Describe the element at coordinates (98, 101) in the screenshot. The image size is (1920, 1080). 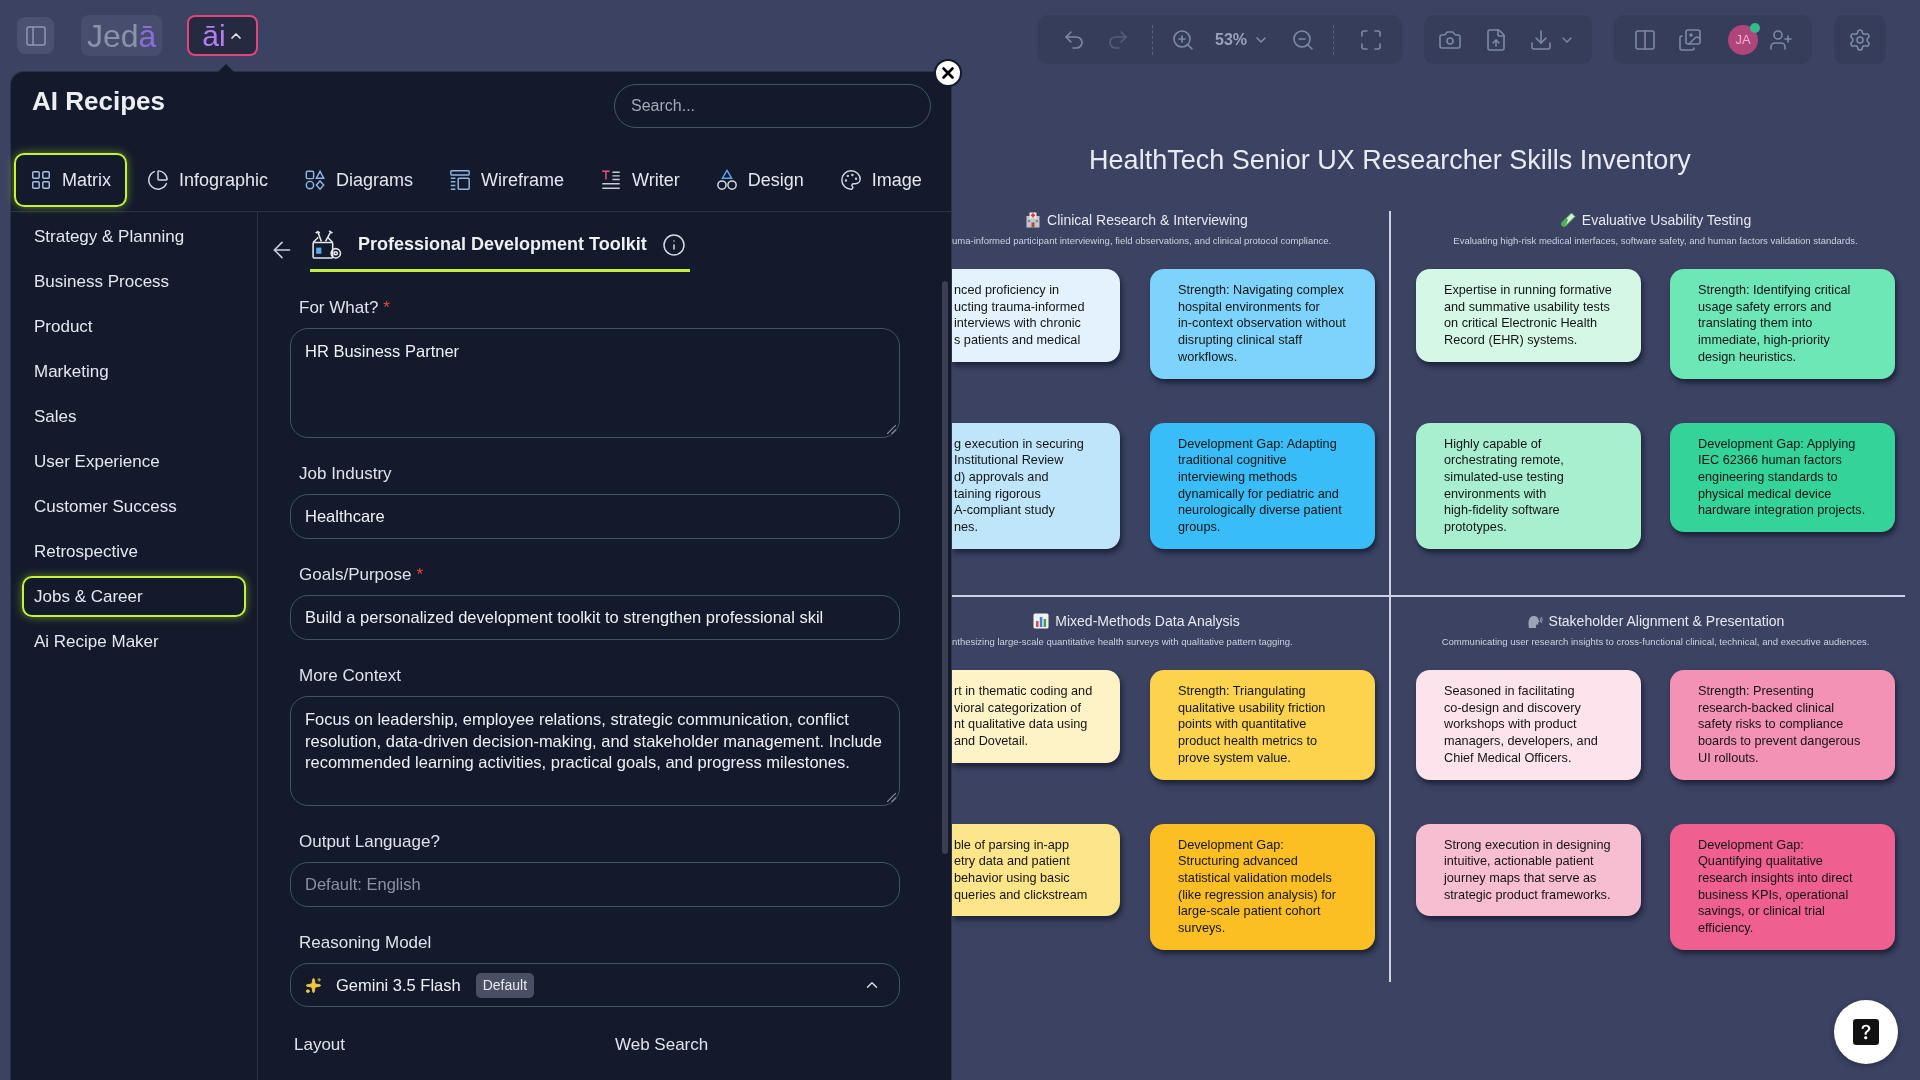
I see `panel-title: AI Recipes` at that location.